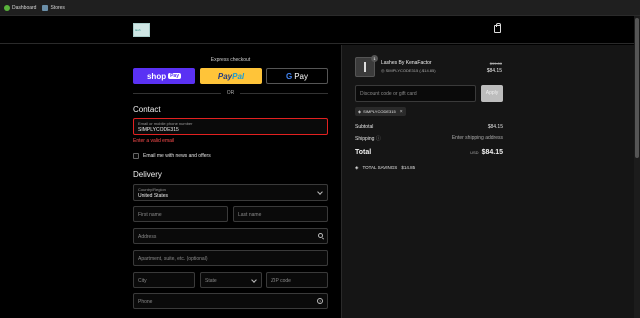  What do you see at coordinates (45, 7) in the screenshot?
I see `stores-icon` at bounding box center [45, 7].